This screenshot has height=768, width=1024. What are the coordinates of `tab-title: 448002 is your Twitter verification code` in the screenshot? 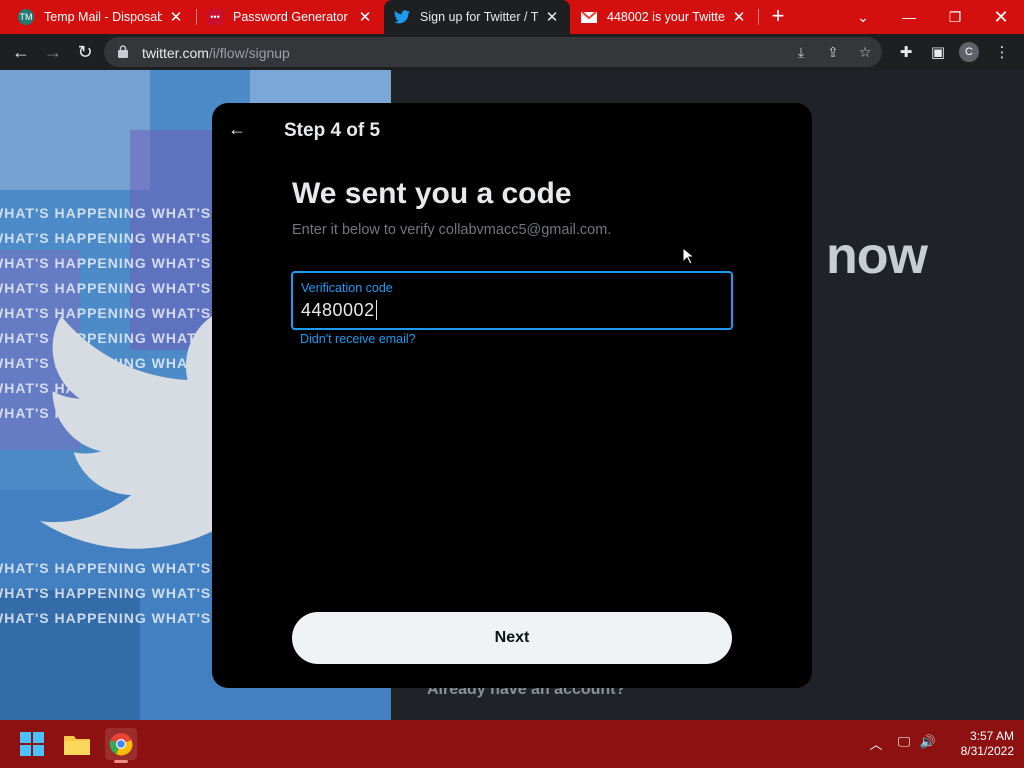 It's located at (666, 17).